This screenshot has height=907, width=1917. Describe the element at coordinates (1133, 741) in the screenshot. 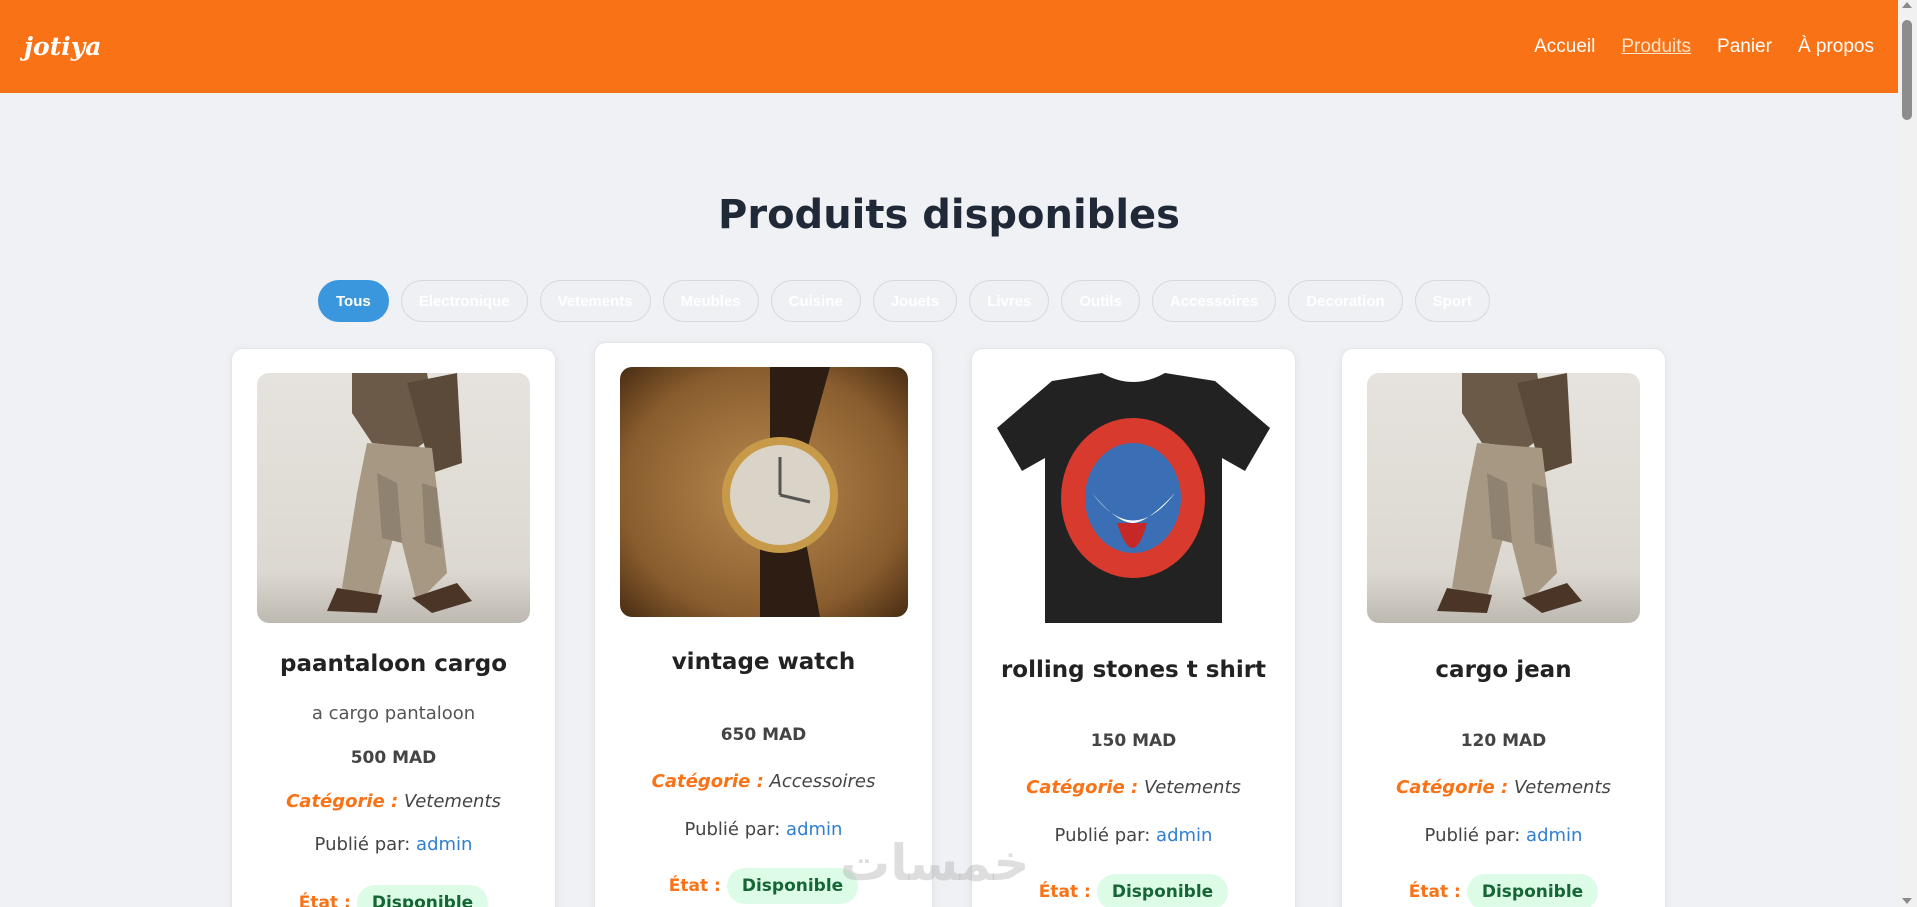

I see `product-price: 150 MAD` at that location.